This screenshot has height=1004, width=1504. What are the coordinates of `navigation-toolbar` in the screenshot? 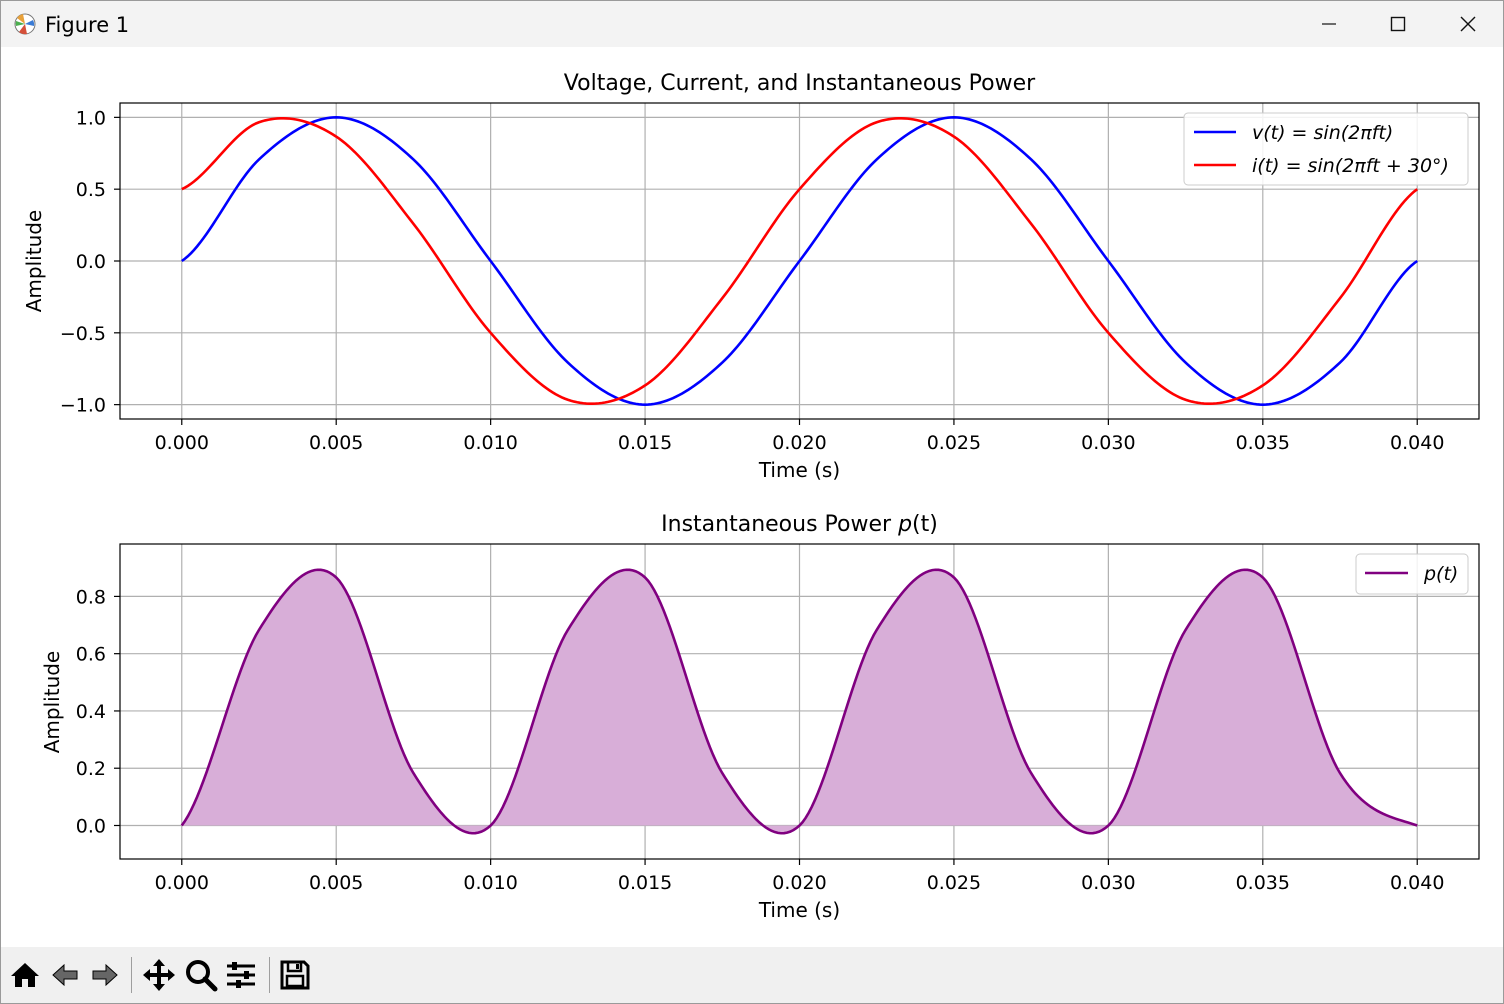 It's located at (752, 975).